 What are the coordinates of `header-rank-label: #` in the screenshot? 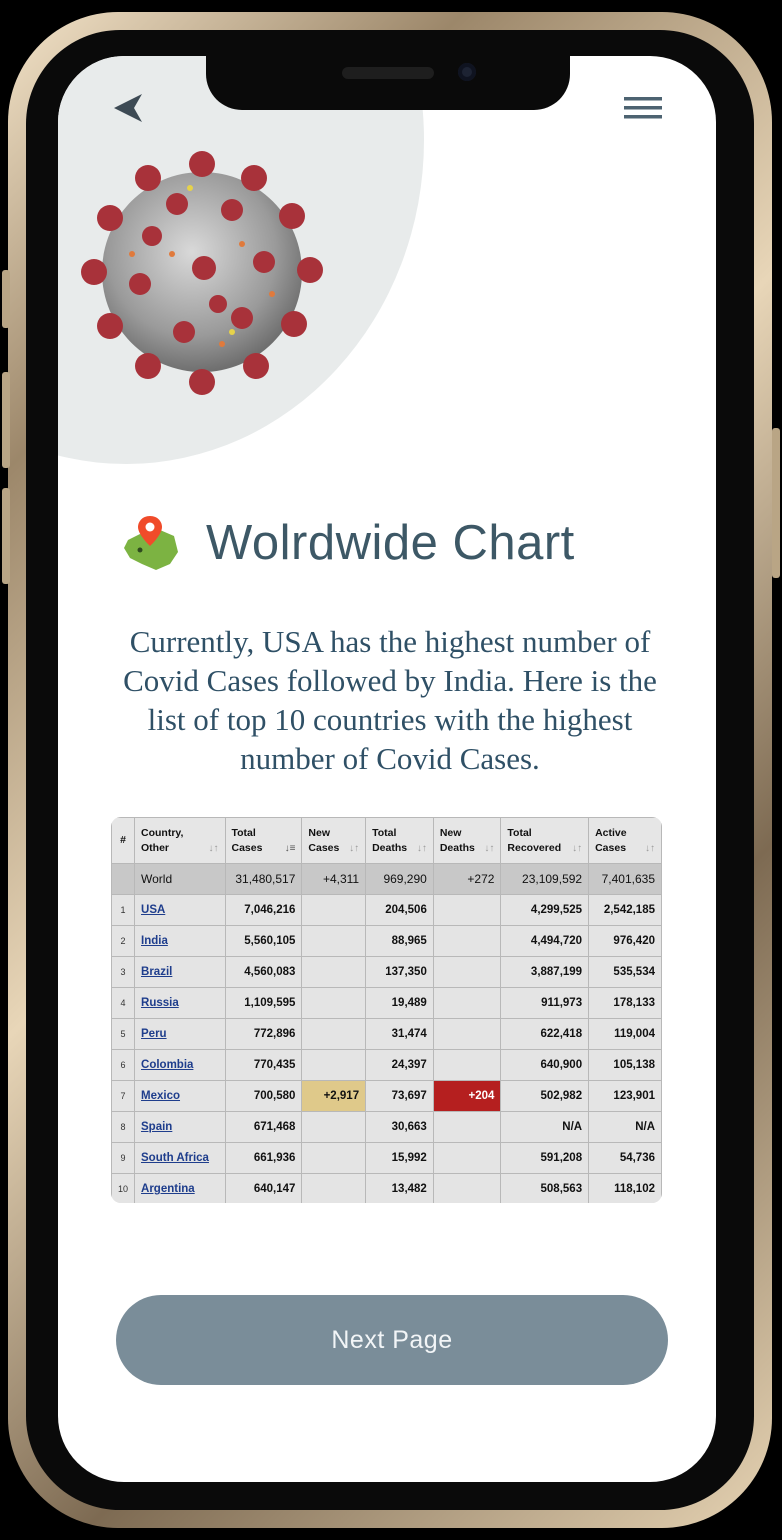 It's located at (123, 840).